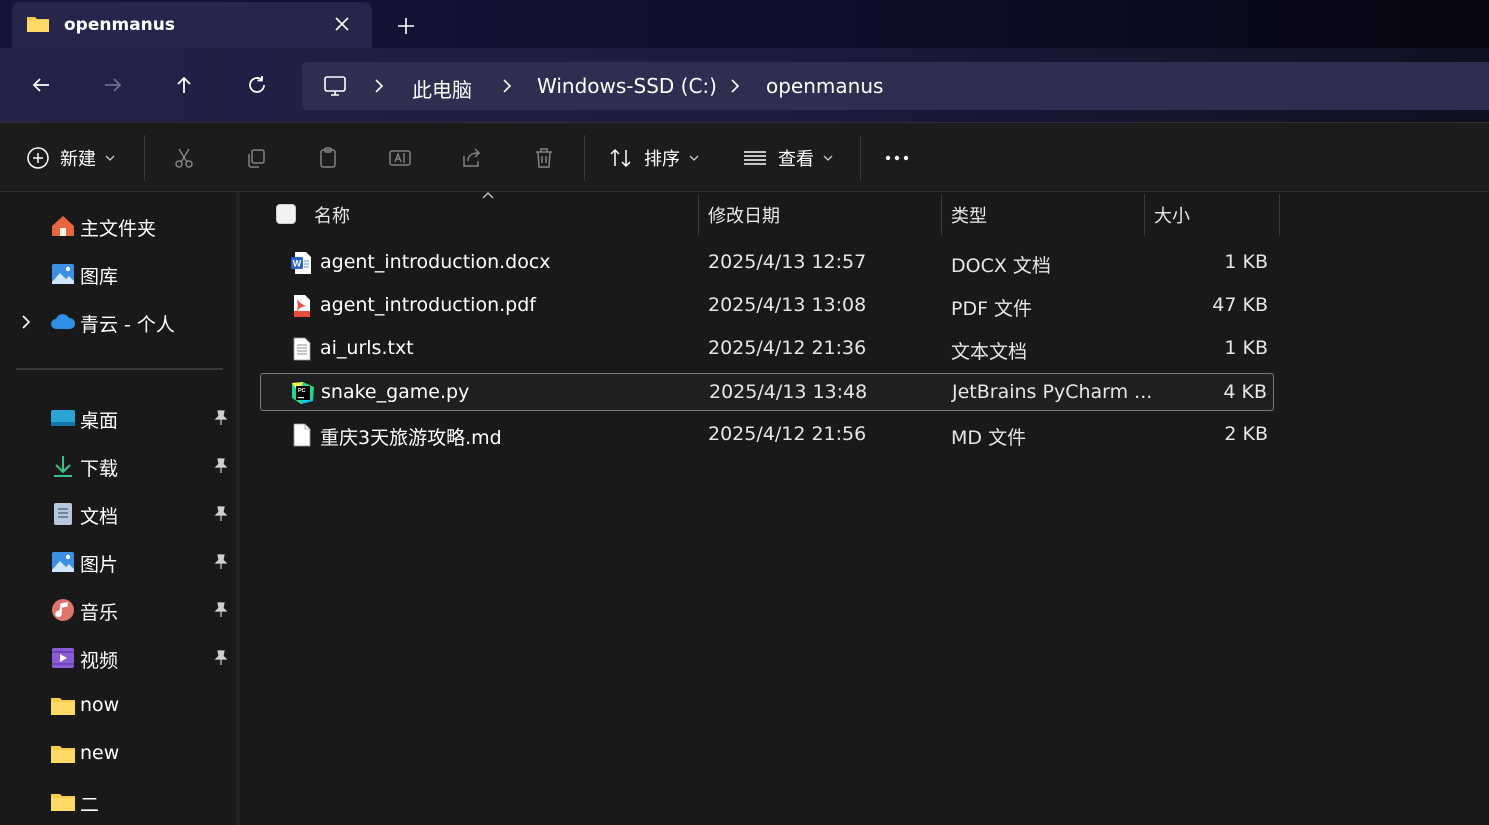 The image size is (1489, 825). I want to click on home-icon, so click(63, 226).